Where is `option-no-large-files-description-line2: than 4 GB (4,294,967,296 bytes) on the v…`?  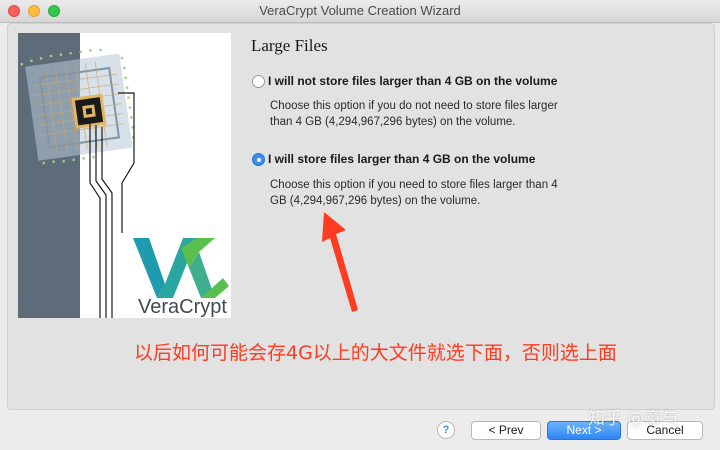 option-no-large-files-description-line2: than 4 GB (4,294,967,296 bytes) on the v… is located at coordinates (393, 122).